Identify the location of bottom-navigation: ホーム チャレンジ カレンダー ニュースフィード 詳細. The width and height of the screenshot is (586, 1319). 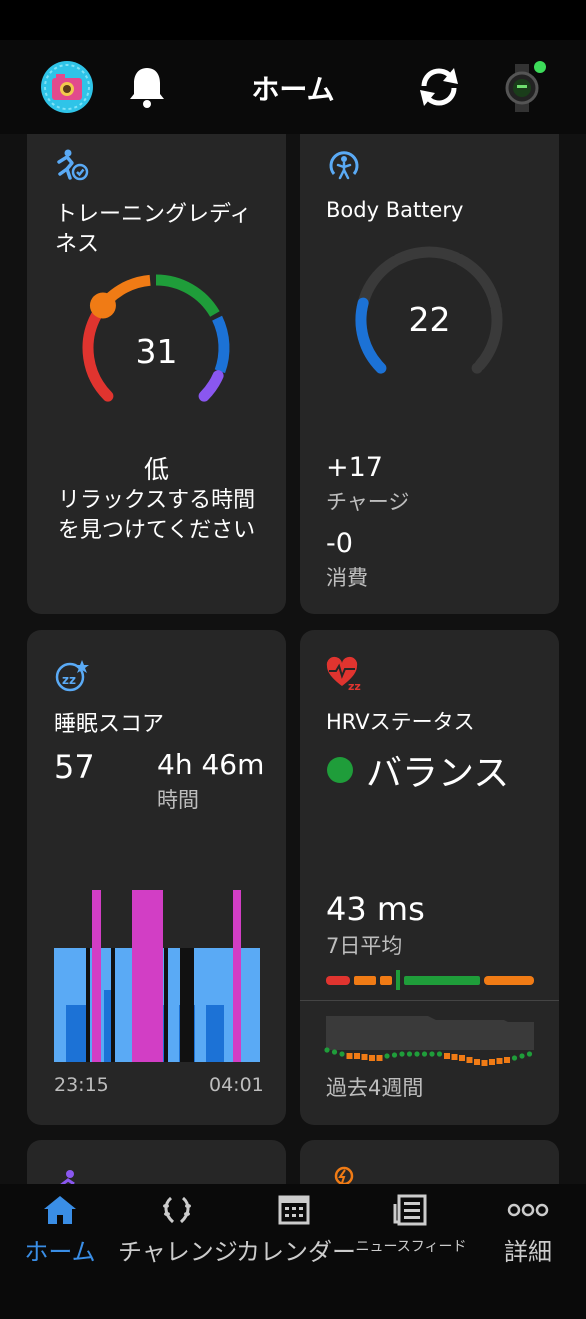
(293, 1251).